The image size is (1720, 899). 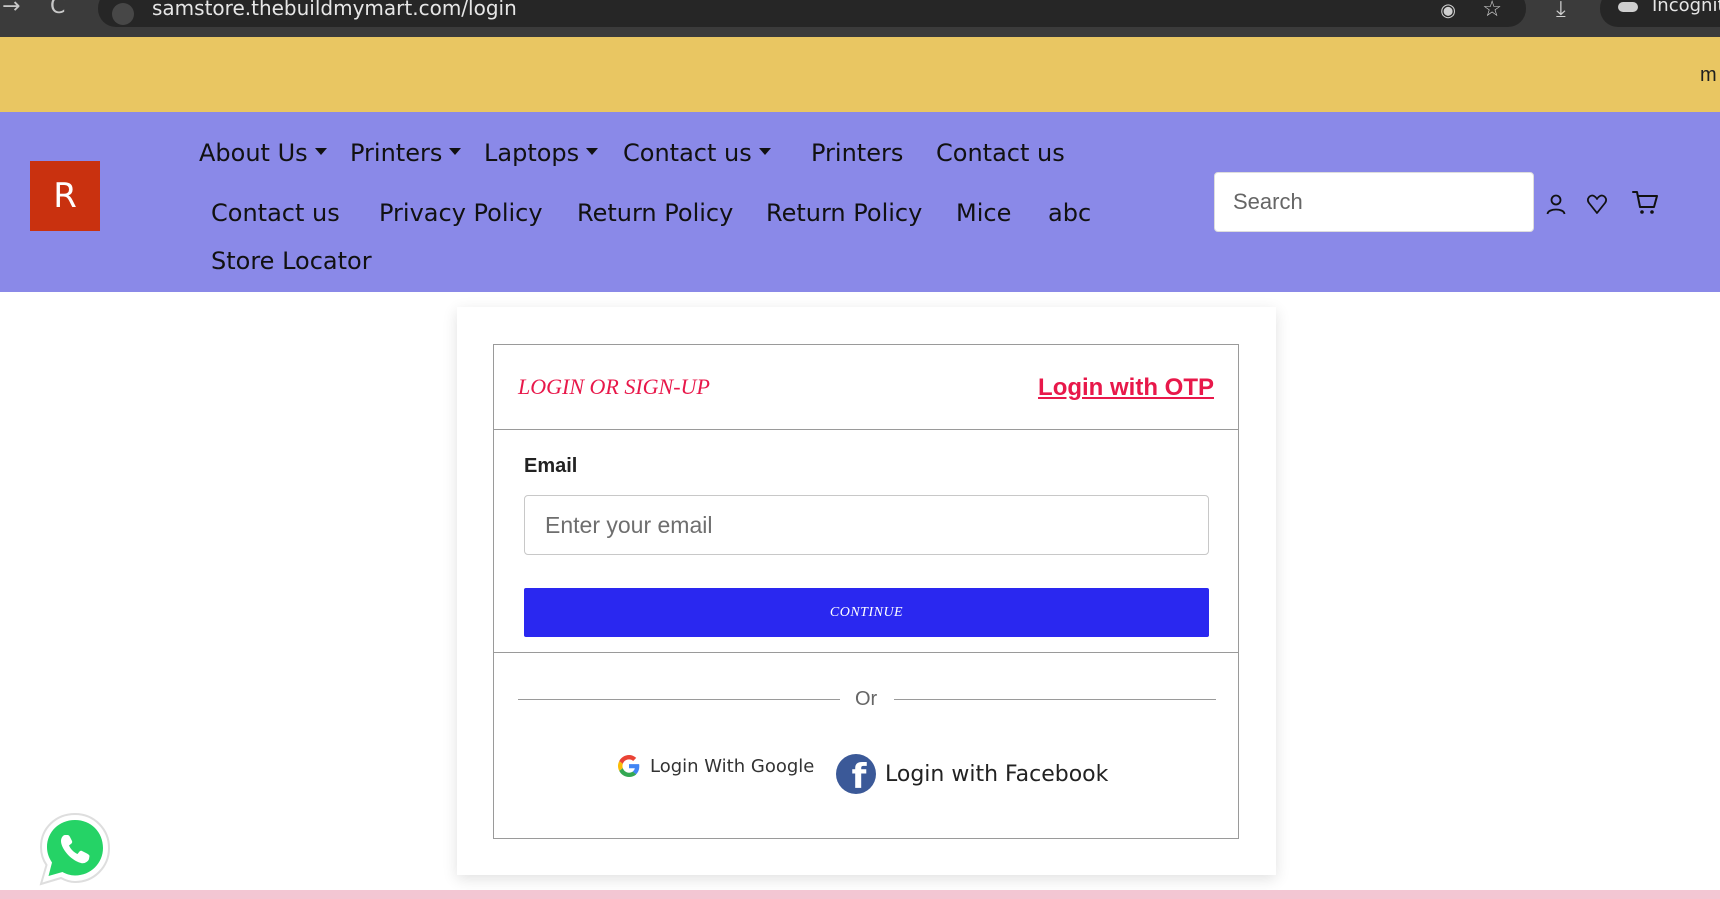 I want to click on email-field, so click(x=866, y=525).